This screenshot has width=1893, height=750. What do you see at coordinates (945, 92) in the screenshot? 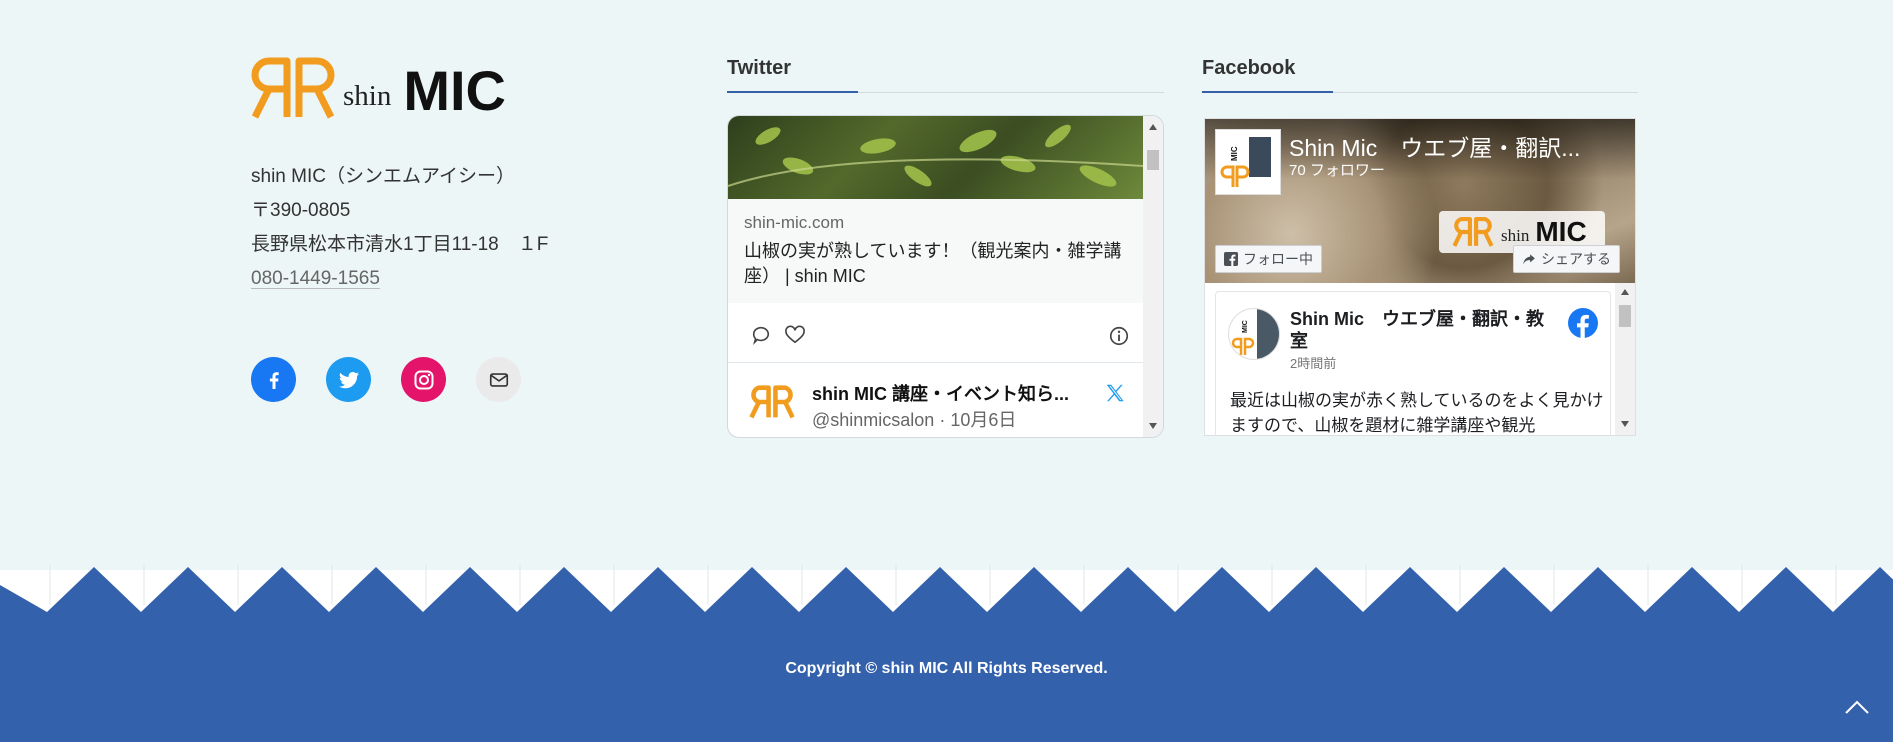
I see `twitter-title-underline` at bounding box center [945, 92].